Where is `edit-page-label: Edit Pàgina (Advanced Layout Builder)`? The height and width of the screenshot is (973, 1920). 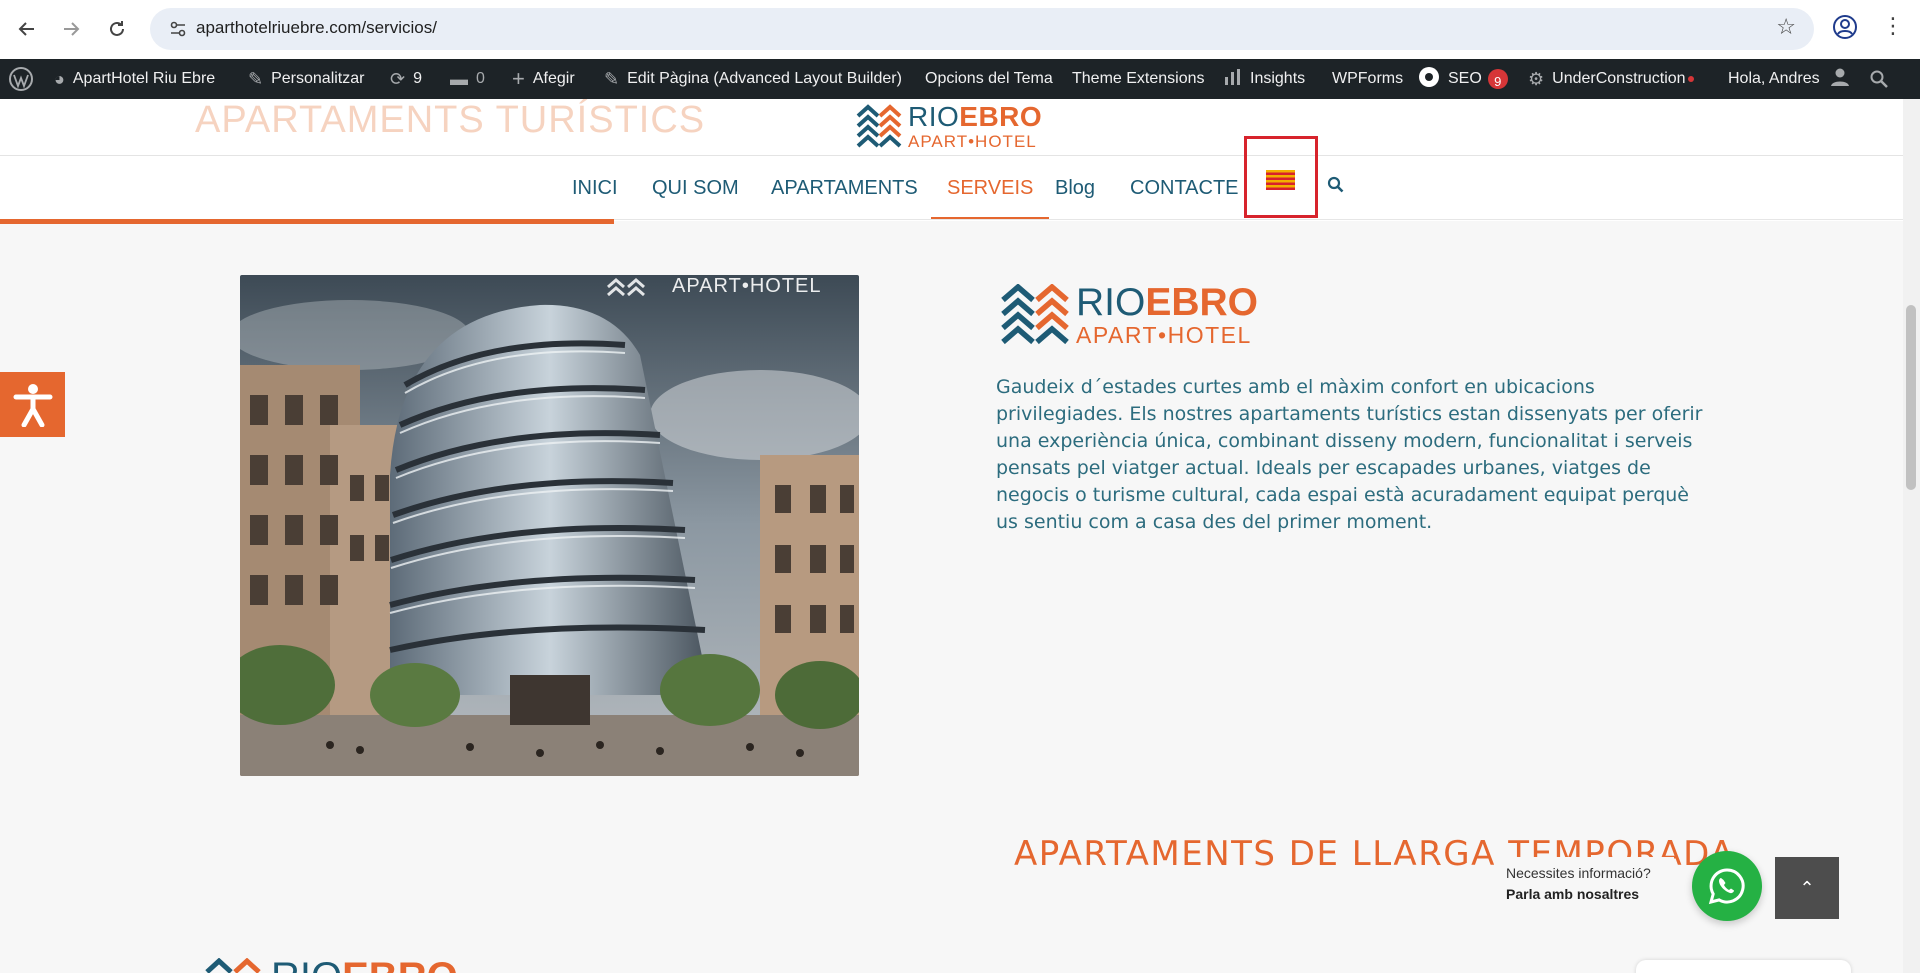 edit-page-label: Edit Pàgina (Advanced Layout Builder) is located at coordinates (764, 78).